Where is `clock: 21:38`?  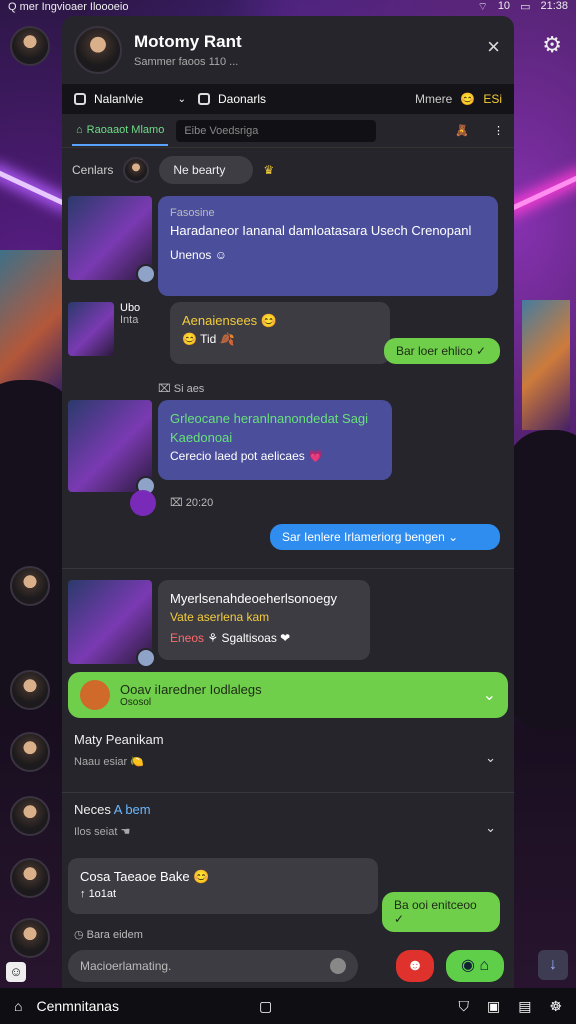
clock: 21:38 is located at coordinates (554, 6).